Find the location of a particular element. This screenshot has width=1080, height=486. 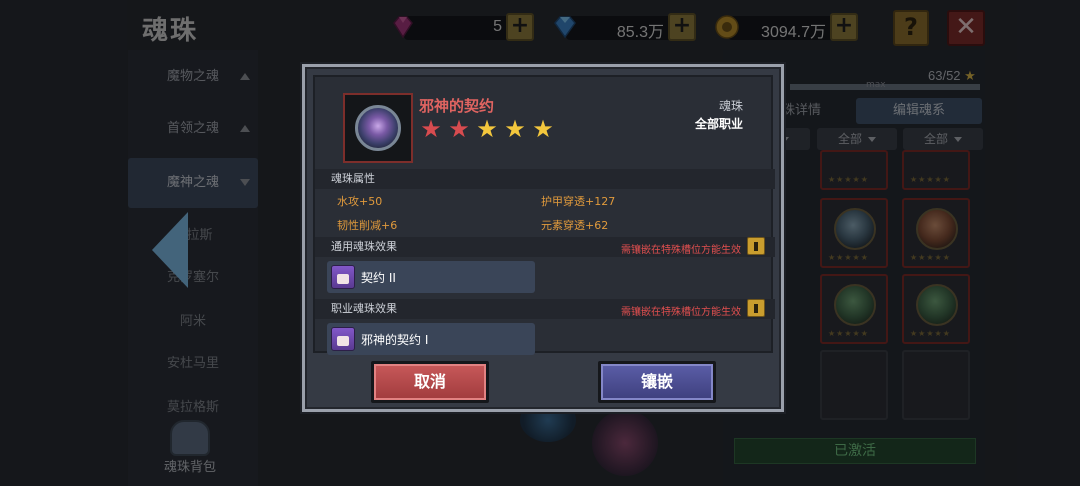

item-type: 魂珠 is located at coordinates (730, 106).